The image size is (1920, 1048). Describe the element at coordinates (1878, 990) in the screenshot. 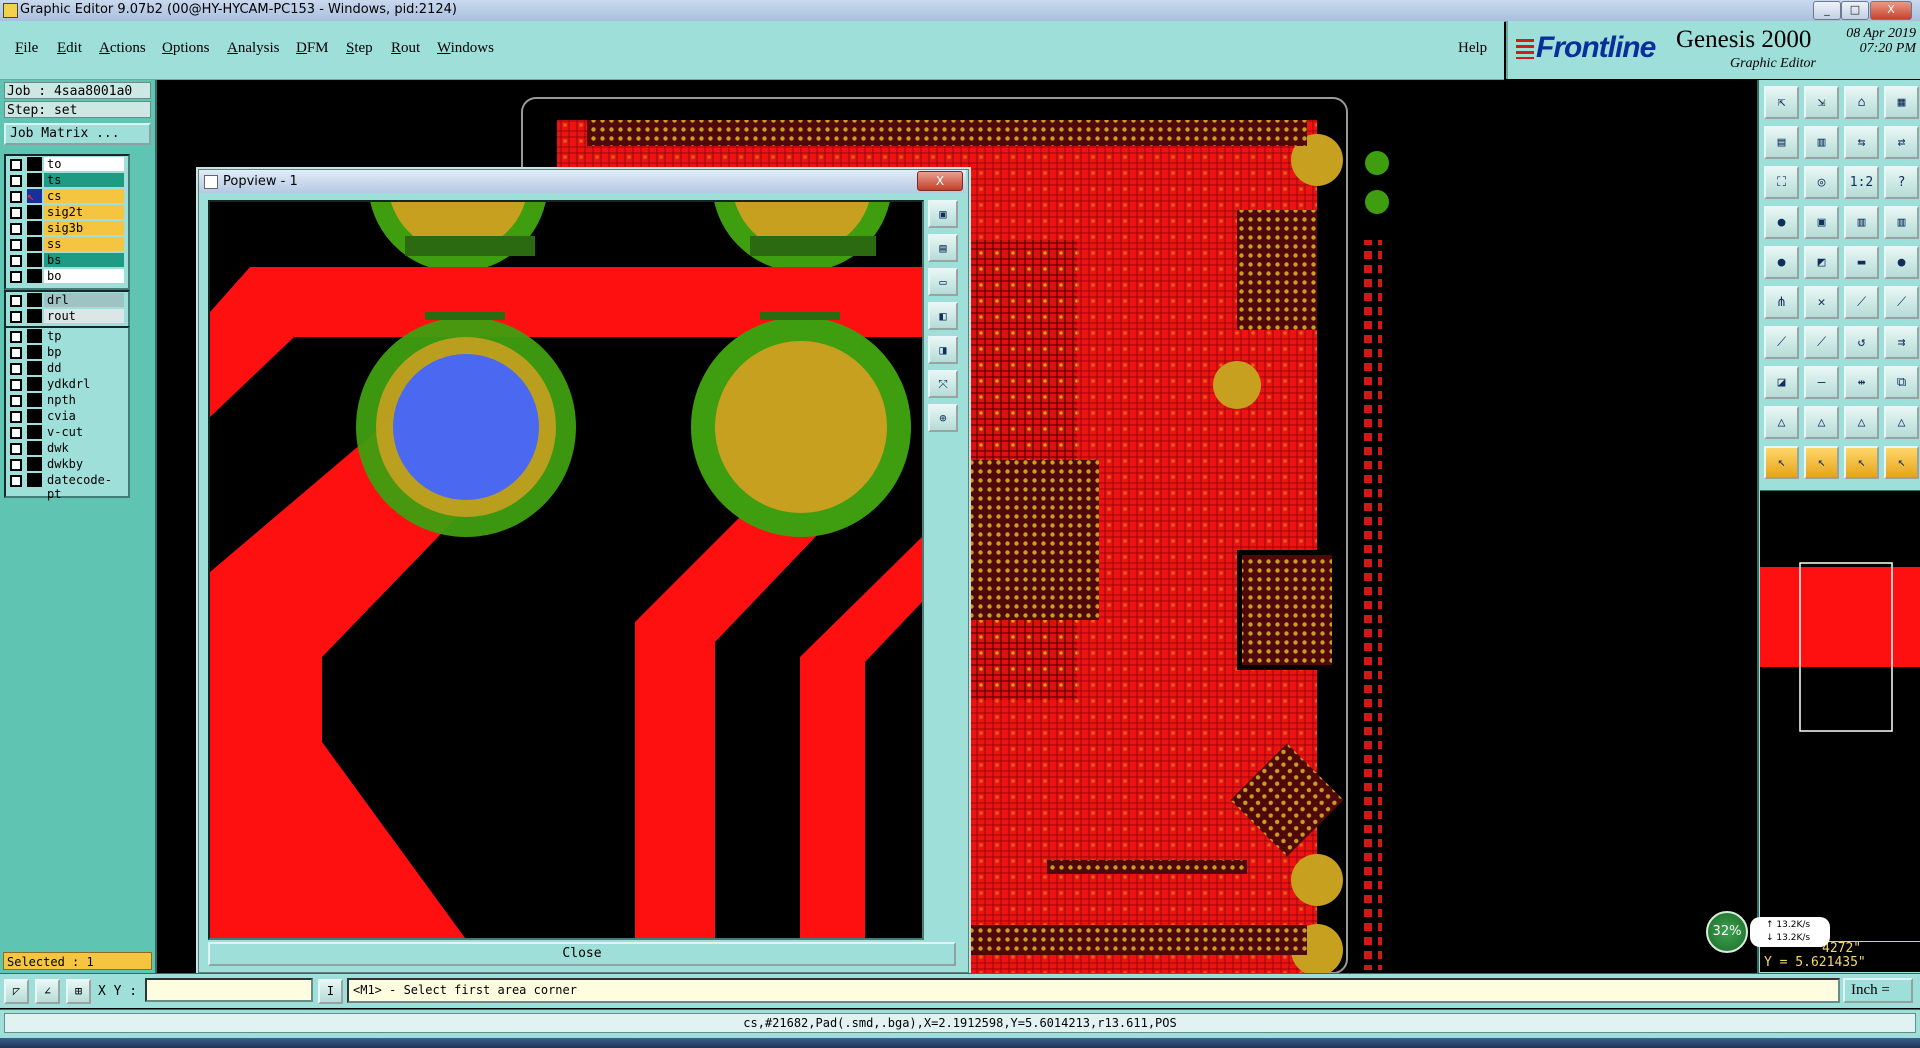

I see `unit-selector: Inch =` at that location.